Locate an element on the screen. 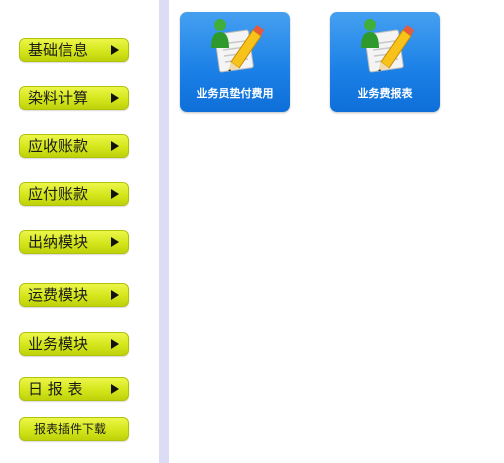 The width and height of the screenshot is (504, 463). menu-receivables-button: 应收账款 is located at coordinates (74, 146).